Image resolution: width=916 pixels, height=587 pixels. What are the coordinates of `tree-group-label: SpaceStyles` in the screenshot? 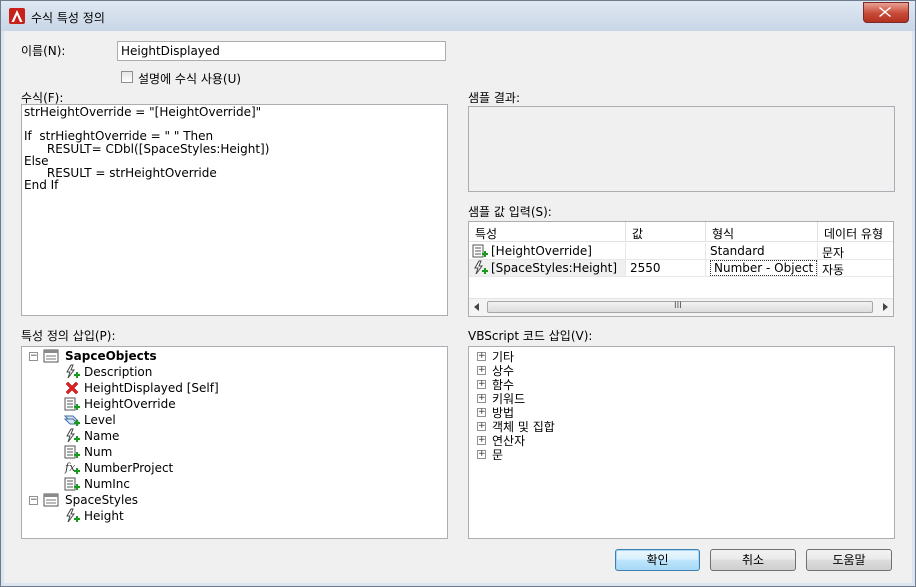 It's located at (101, 500).